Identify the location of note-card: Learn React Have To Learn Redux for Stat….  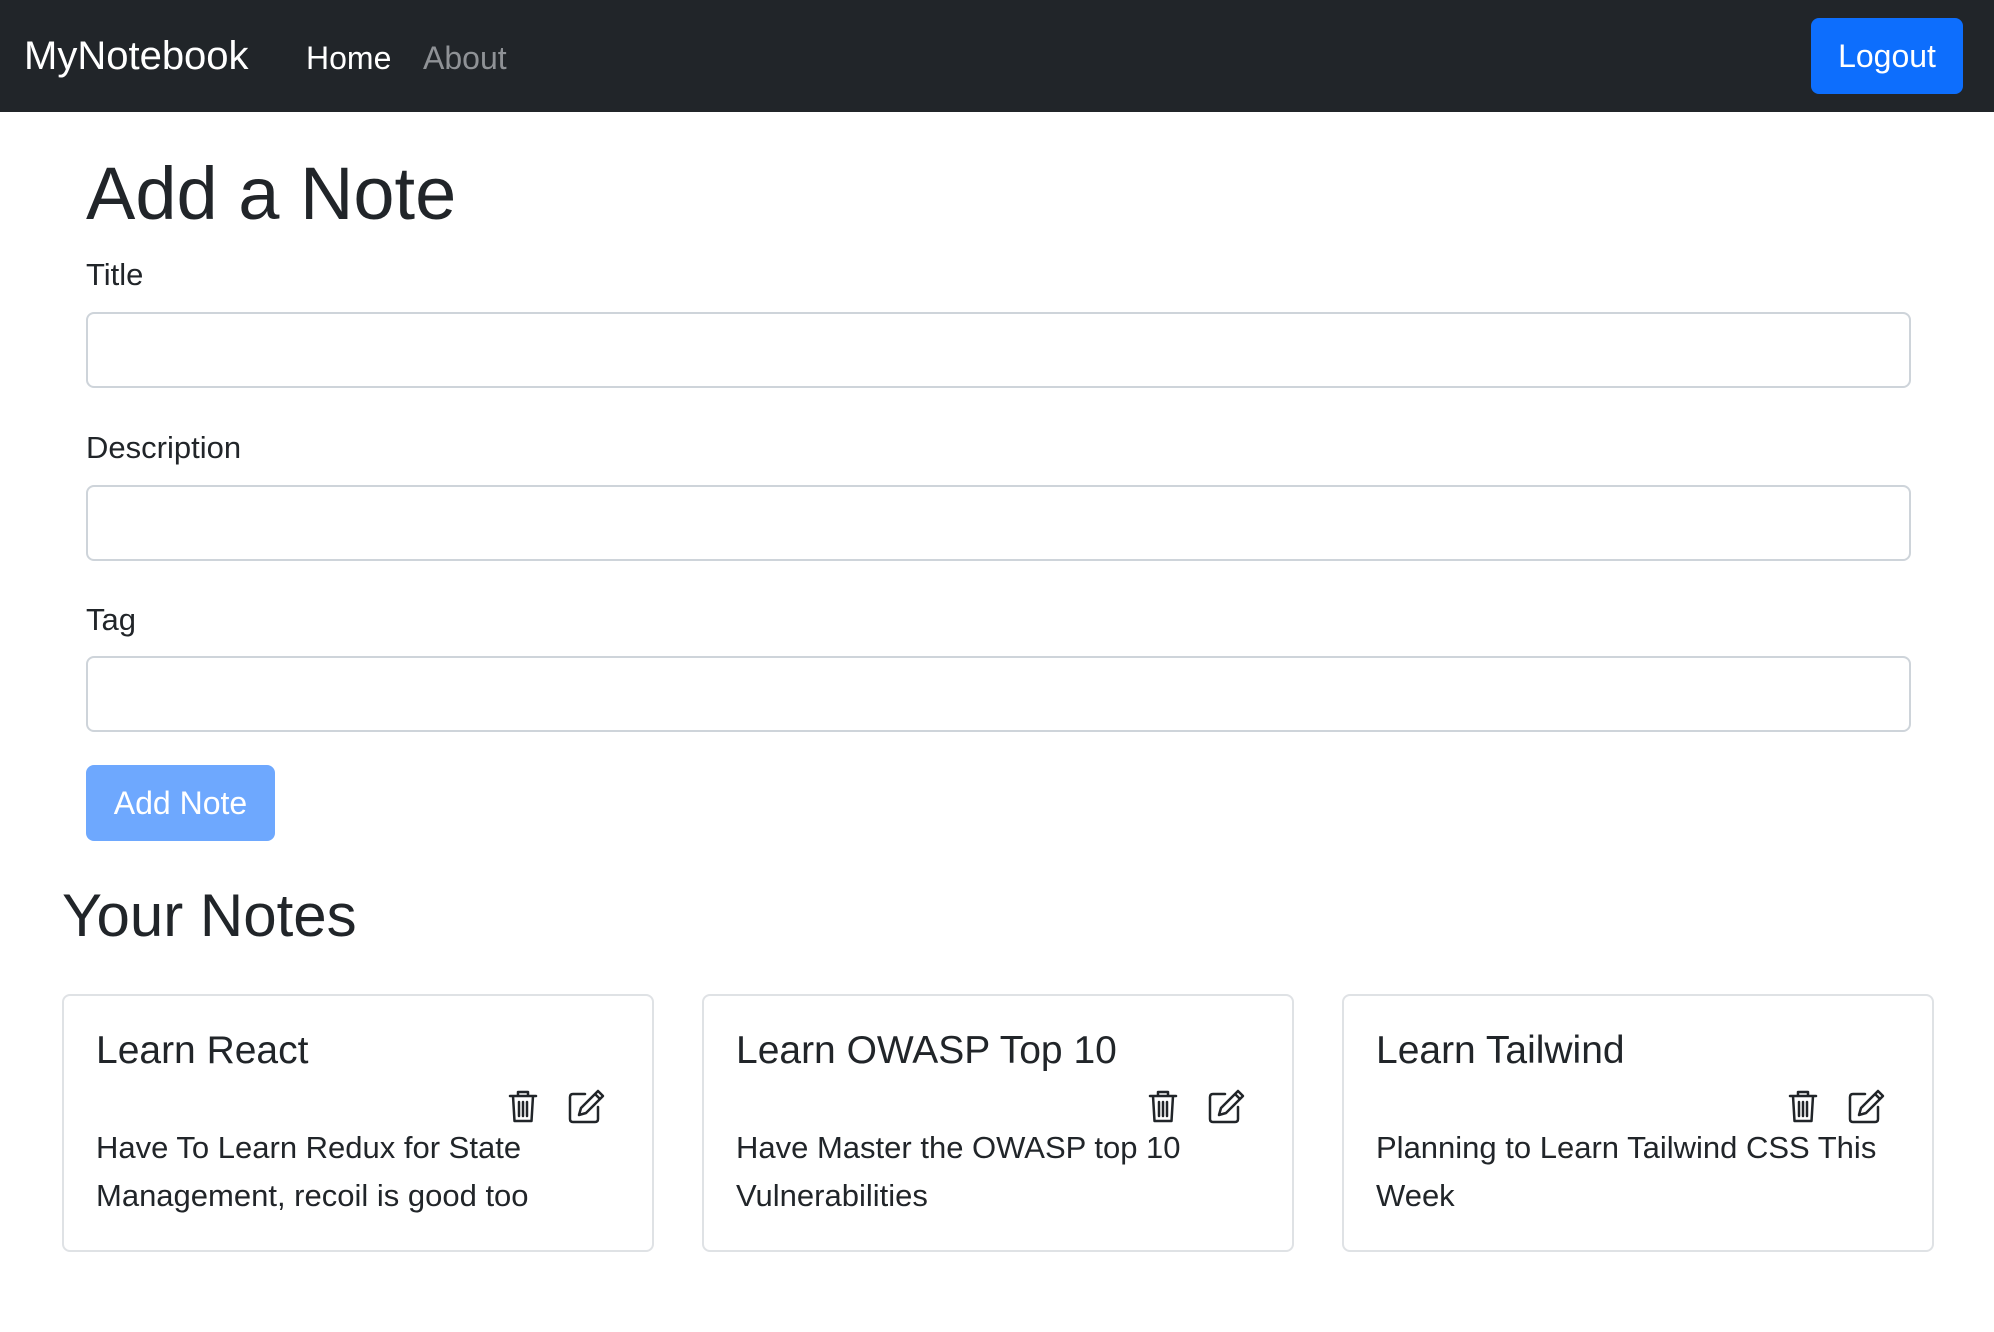
(358, 1123).